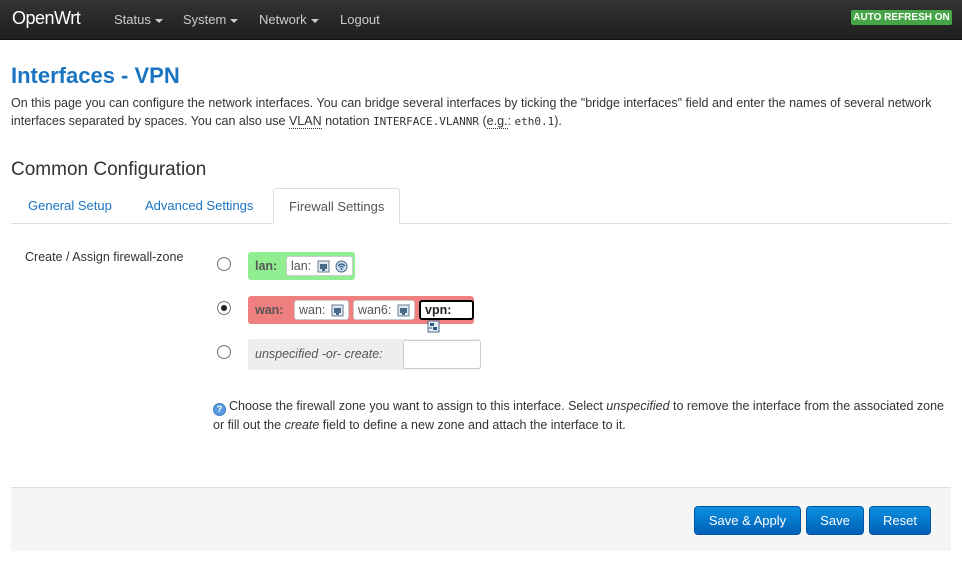 The image size is (962, 566). I want to click on wifi-icon, so click(341, 266).